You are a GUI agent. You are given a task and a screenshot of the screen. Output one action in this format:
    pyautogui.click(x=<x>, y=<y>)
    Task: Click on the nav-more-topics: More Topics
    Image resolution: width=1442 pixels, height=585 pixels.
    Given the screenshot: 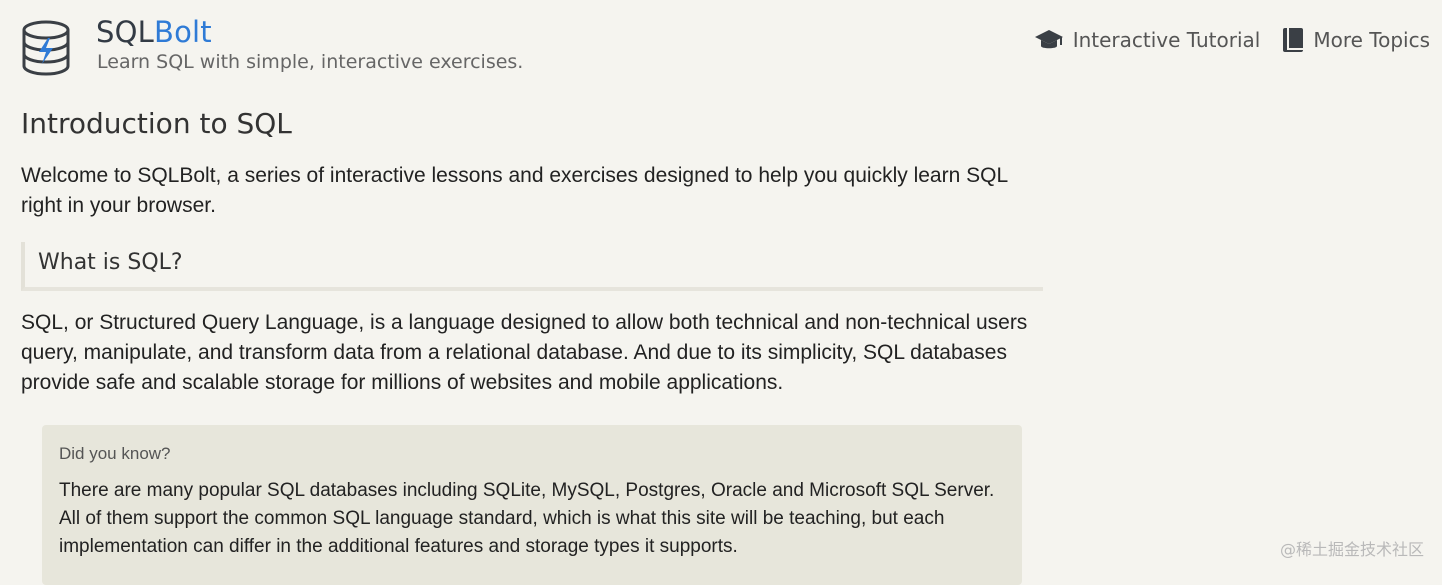 What is the action you would take?
    pyautogui.click(x=1356, y=40)
    